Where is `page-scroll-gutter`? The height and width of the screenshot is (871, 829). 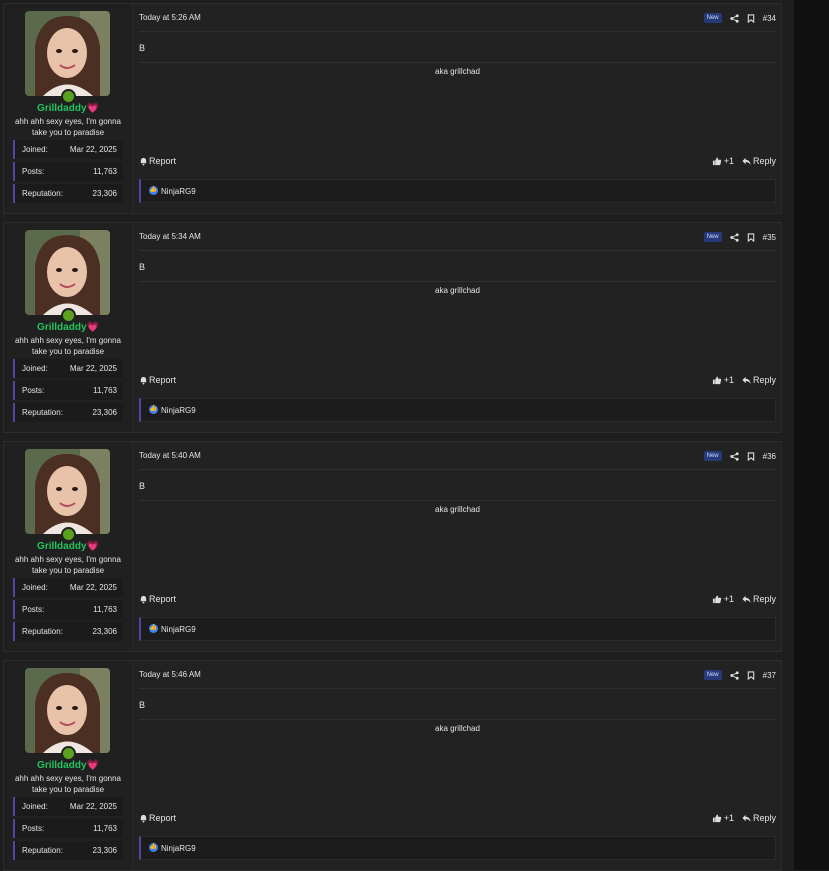
page-scroll-gutter is located at coordinates (811, 435).